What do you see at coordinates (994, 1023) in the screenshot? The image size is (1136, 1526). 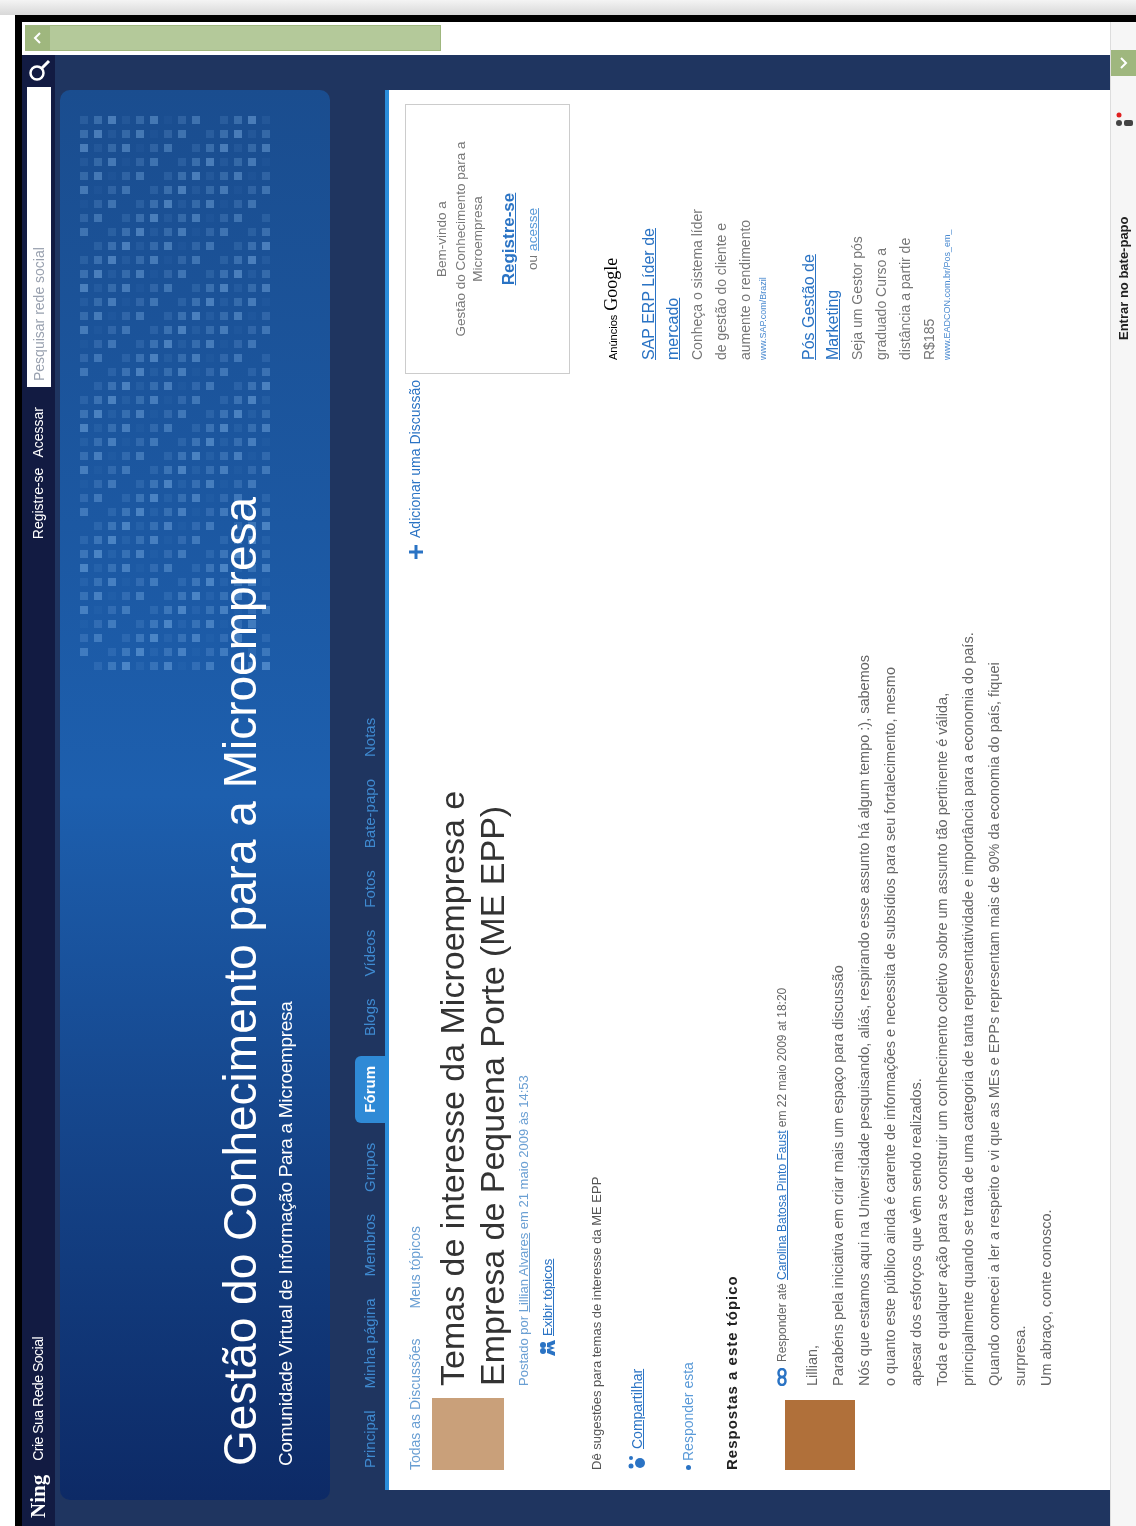 I see `reply-text-line: Quando comecei a ler a respeito e vi que as MEs e EPPs representam mais de 90% da economia do país, fiquei` at bounding box center [994, 1023].